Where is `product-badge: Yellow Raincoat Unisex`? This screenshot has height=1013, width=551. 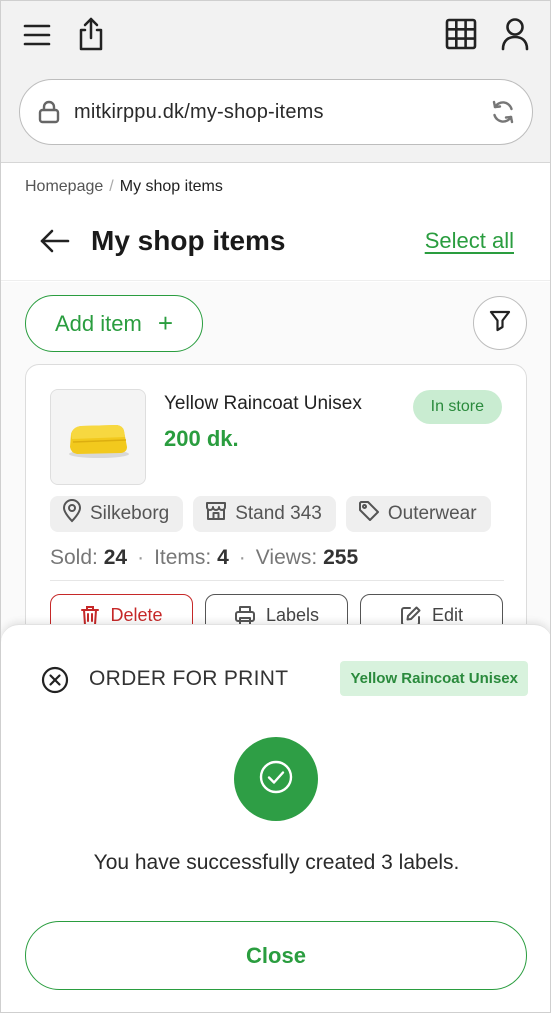 product-badge: Yellow Raincoat Unisex is located at coordinates (434, 678).